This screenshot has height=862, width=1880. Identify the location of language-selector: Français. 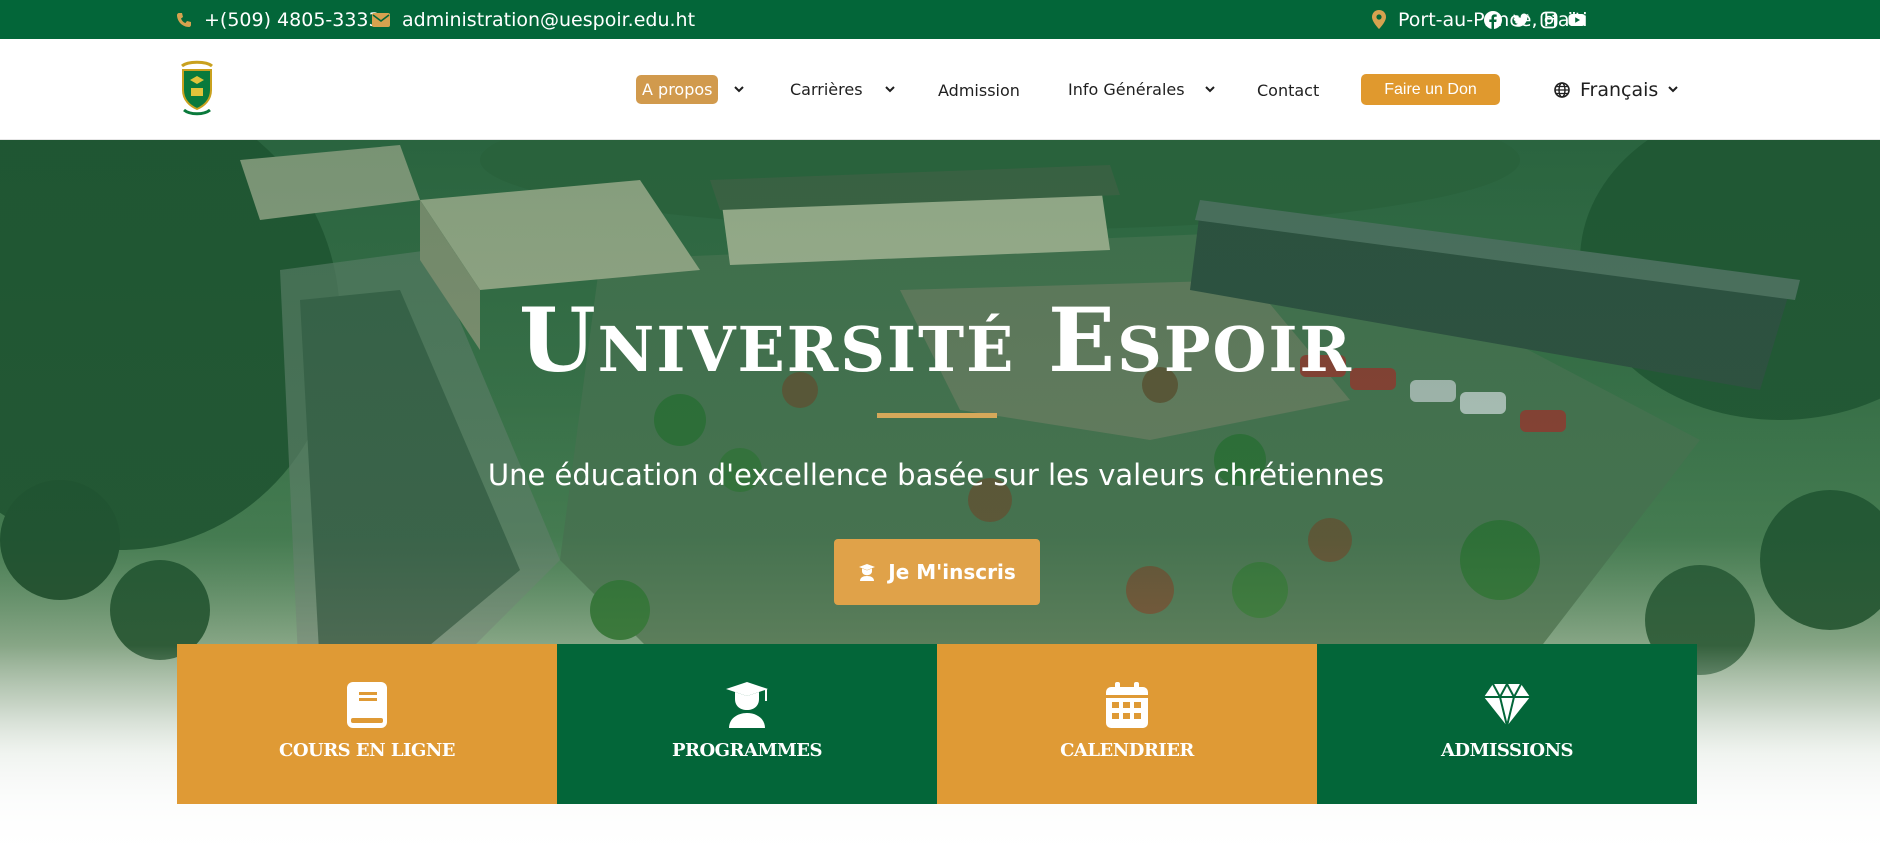
(1616, 89).